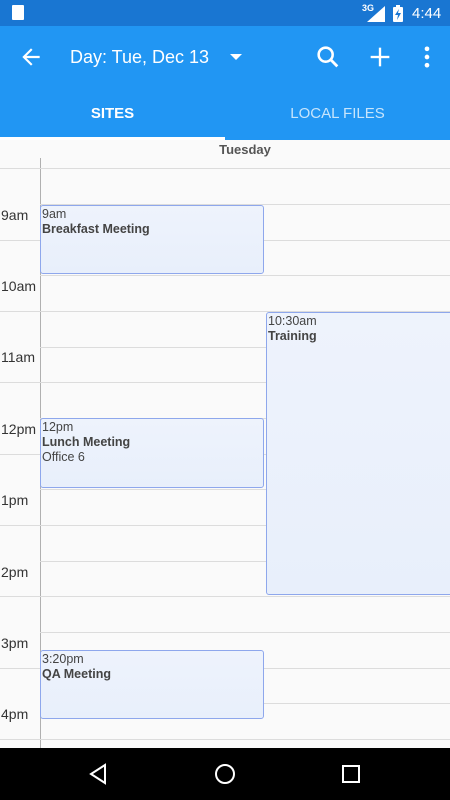  Describe the element at coordinates (15, 500) in the screenshot. I see `hour-label-1pm: 1pm` at that location.